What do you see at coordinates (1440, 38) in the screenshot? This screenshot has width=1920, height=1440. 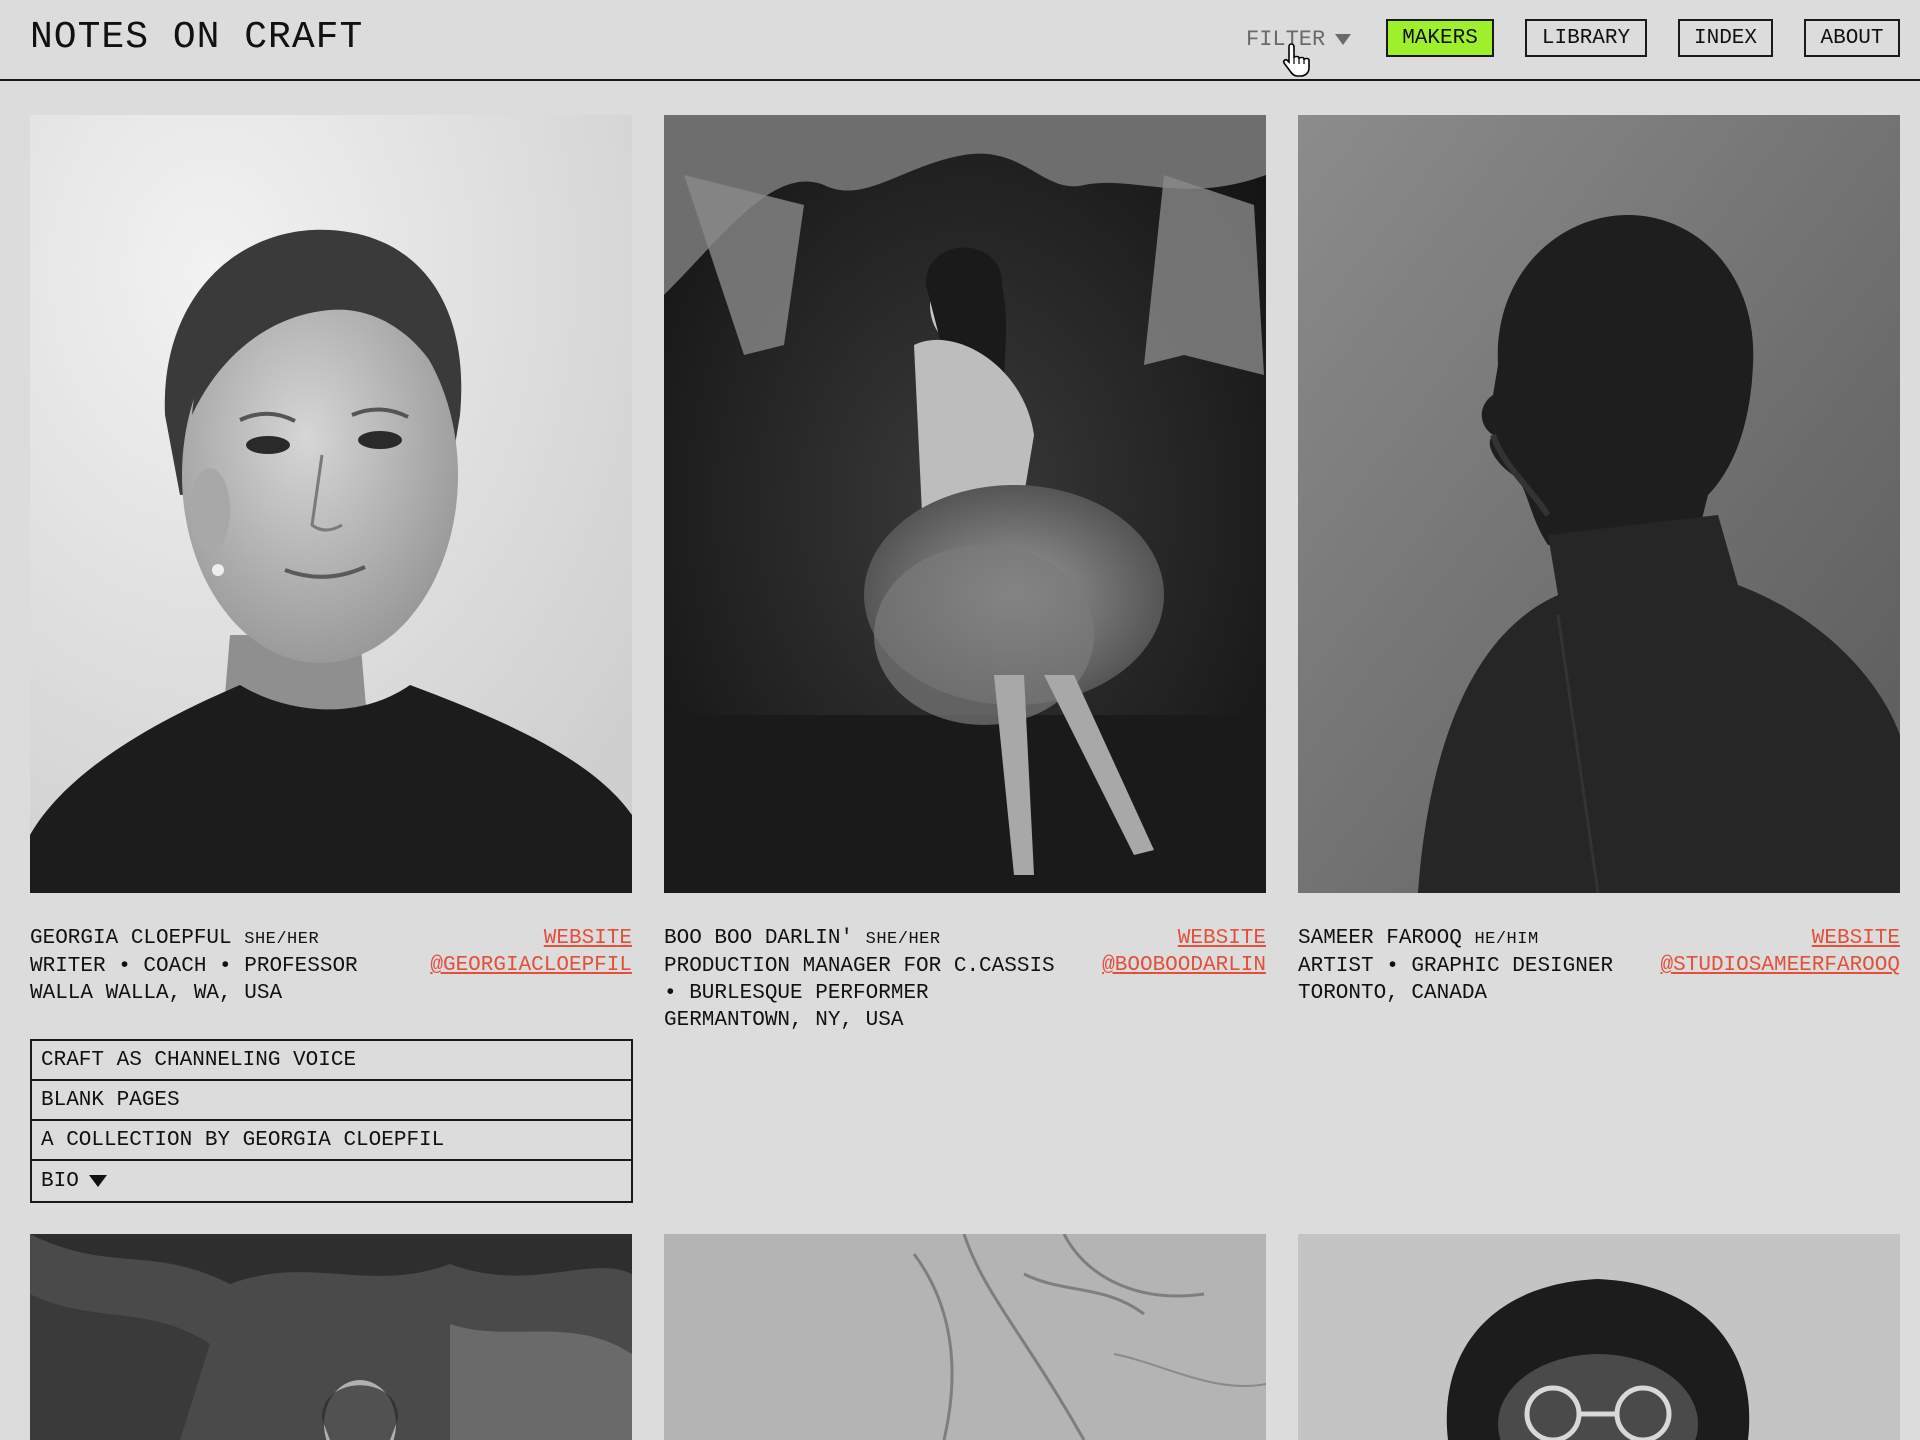 I see `nav-makers: MAKERS` at bounding box center [1440, 38].